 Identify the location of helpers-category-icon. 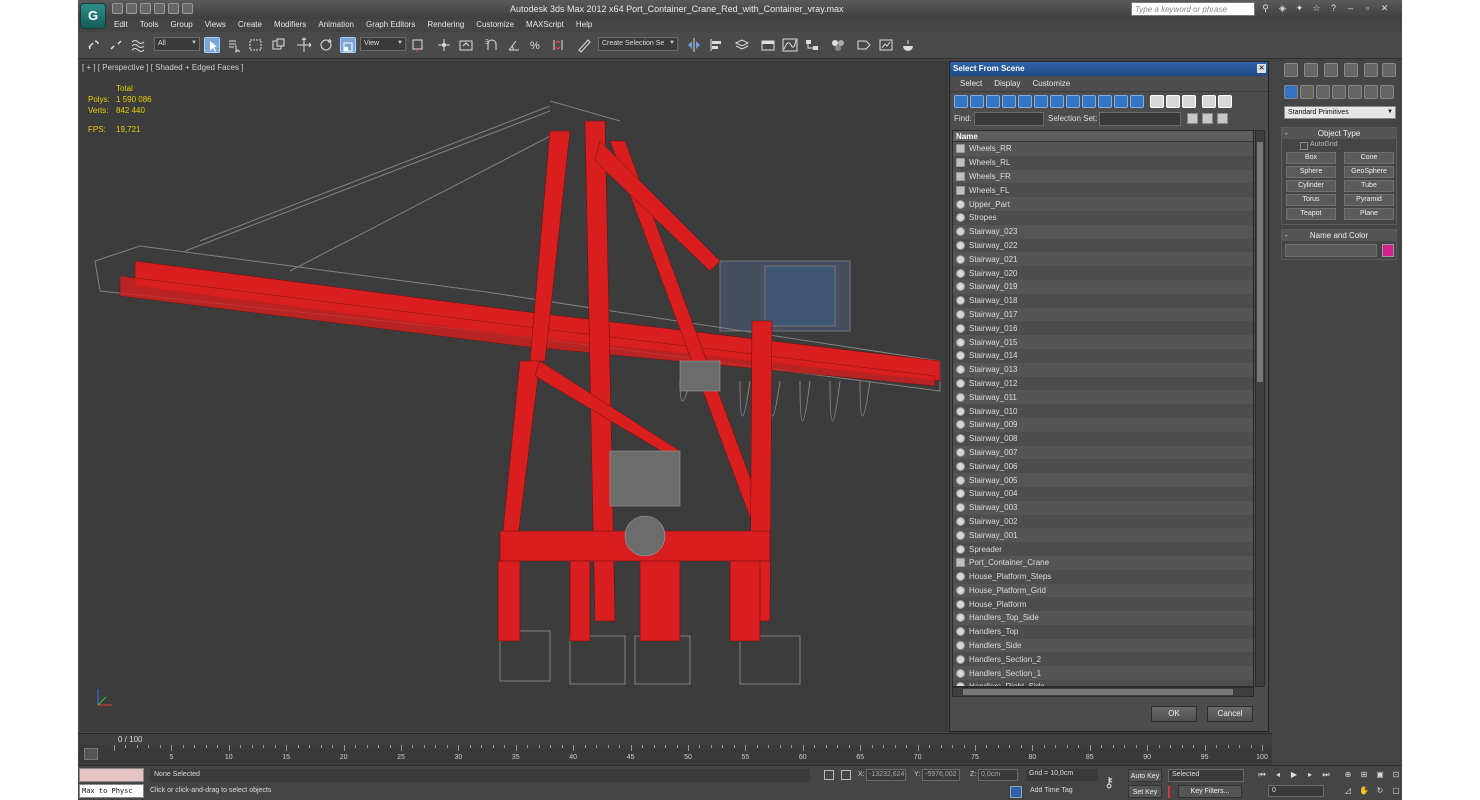
(1355, 92).